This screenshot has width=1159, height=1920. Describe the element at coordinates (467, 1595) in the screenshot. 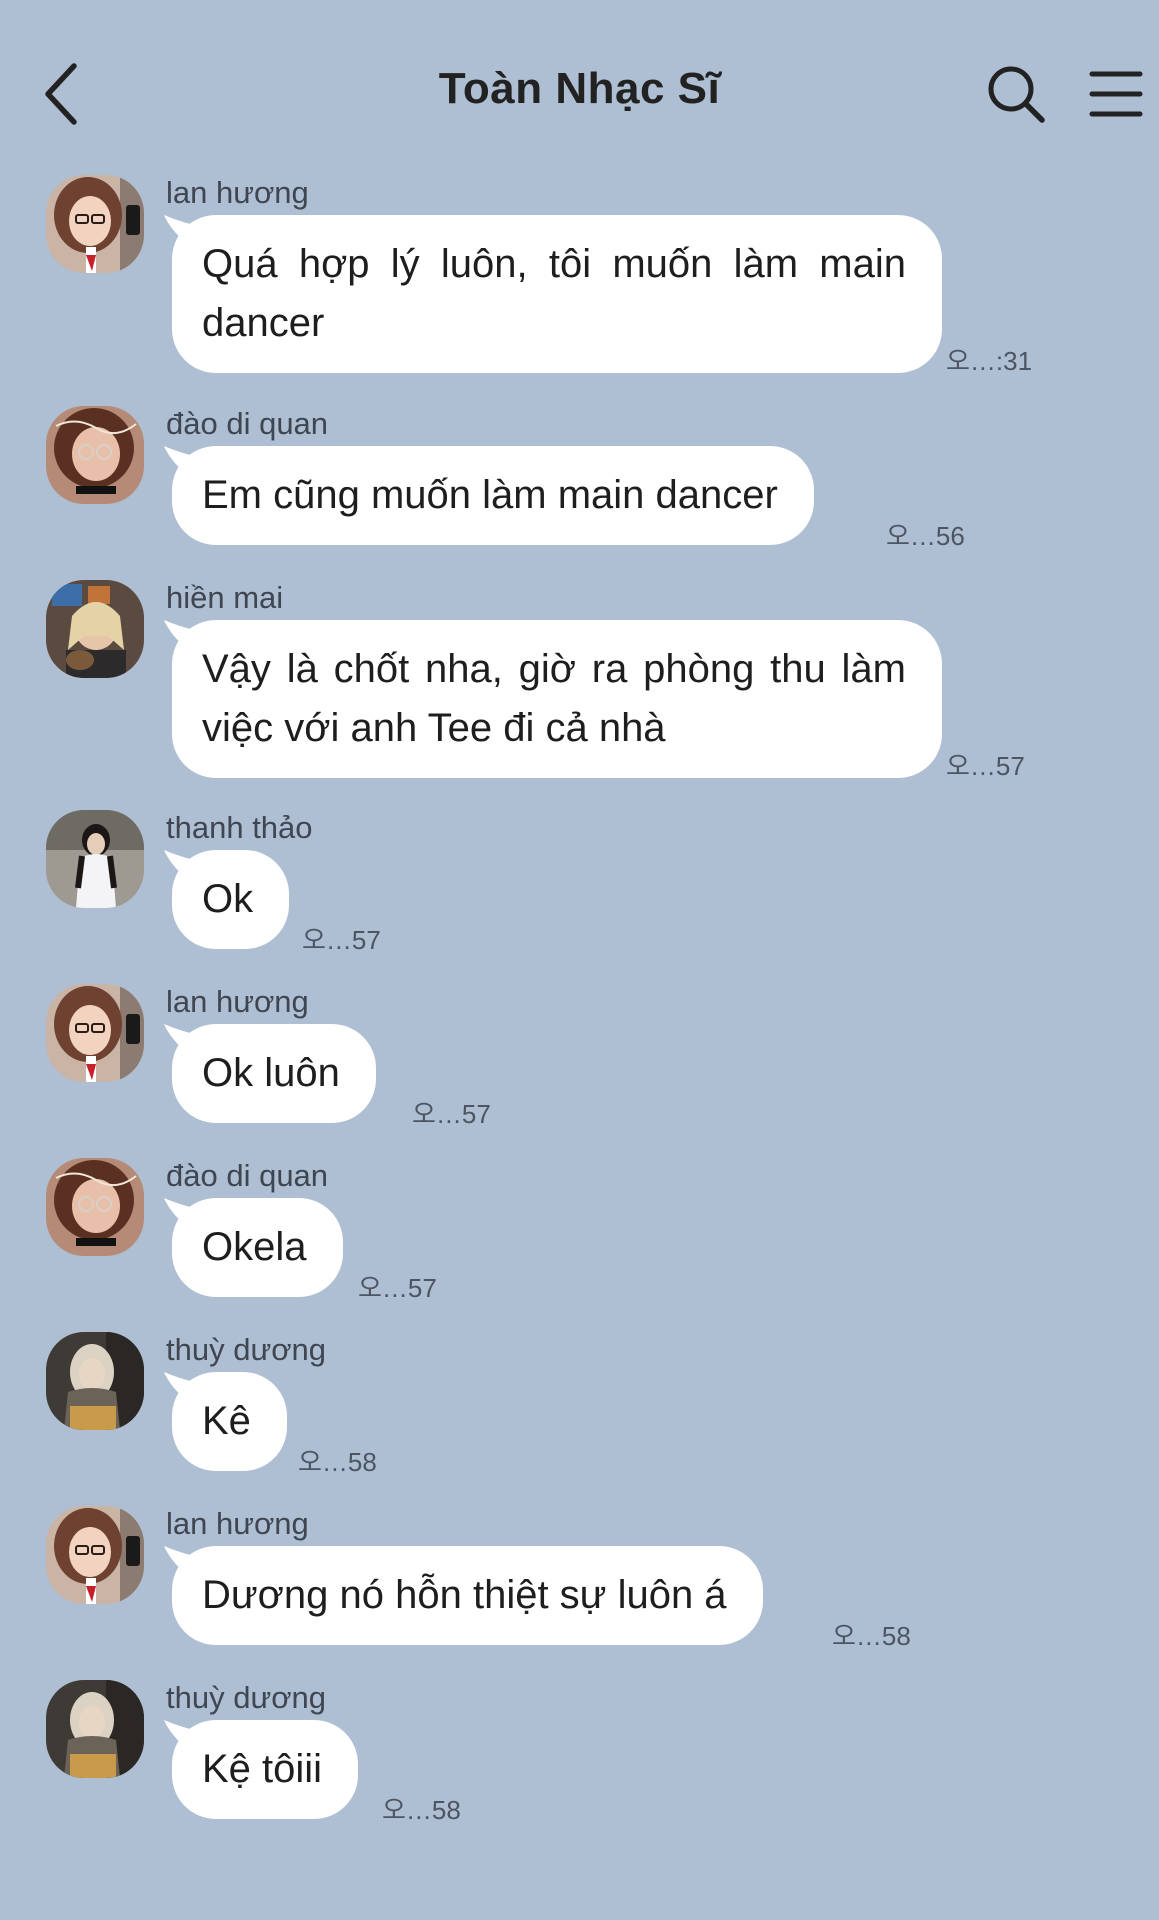

I see `message-bubble: Dương nó hỗn thiệt sự luôn á` at that location.